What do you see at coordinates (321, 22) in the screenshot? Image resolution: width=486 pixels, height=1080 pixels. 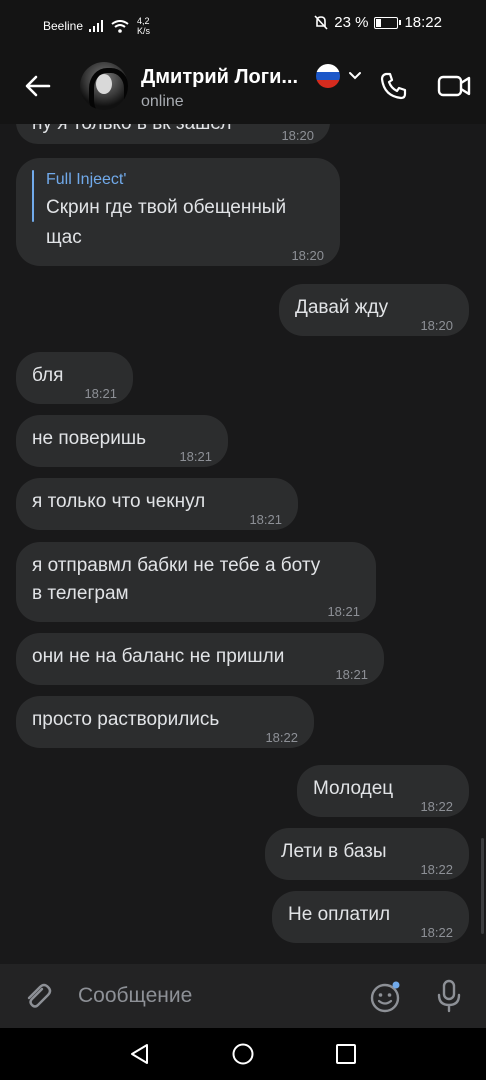 I see `bell-off-icon` at bounding box center [321, 22].